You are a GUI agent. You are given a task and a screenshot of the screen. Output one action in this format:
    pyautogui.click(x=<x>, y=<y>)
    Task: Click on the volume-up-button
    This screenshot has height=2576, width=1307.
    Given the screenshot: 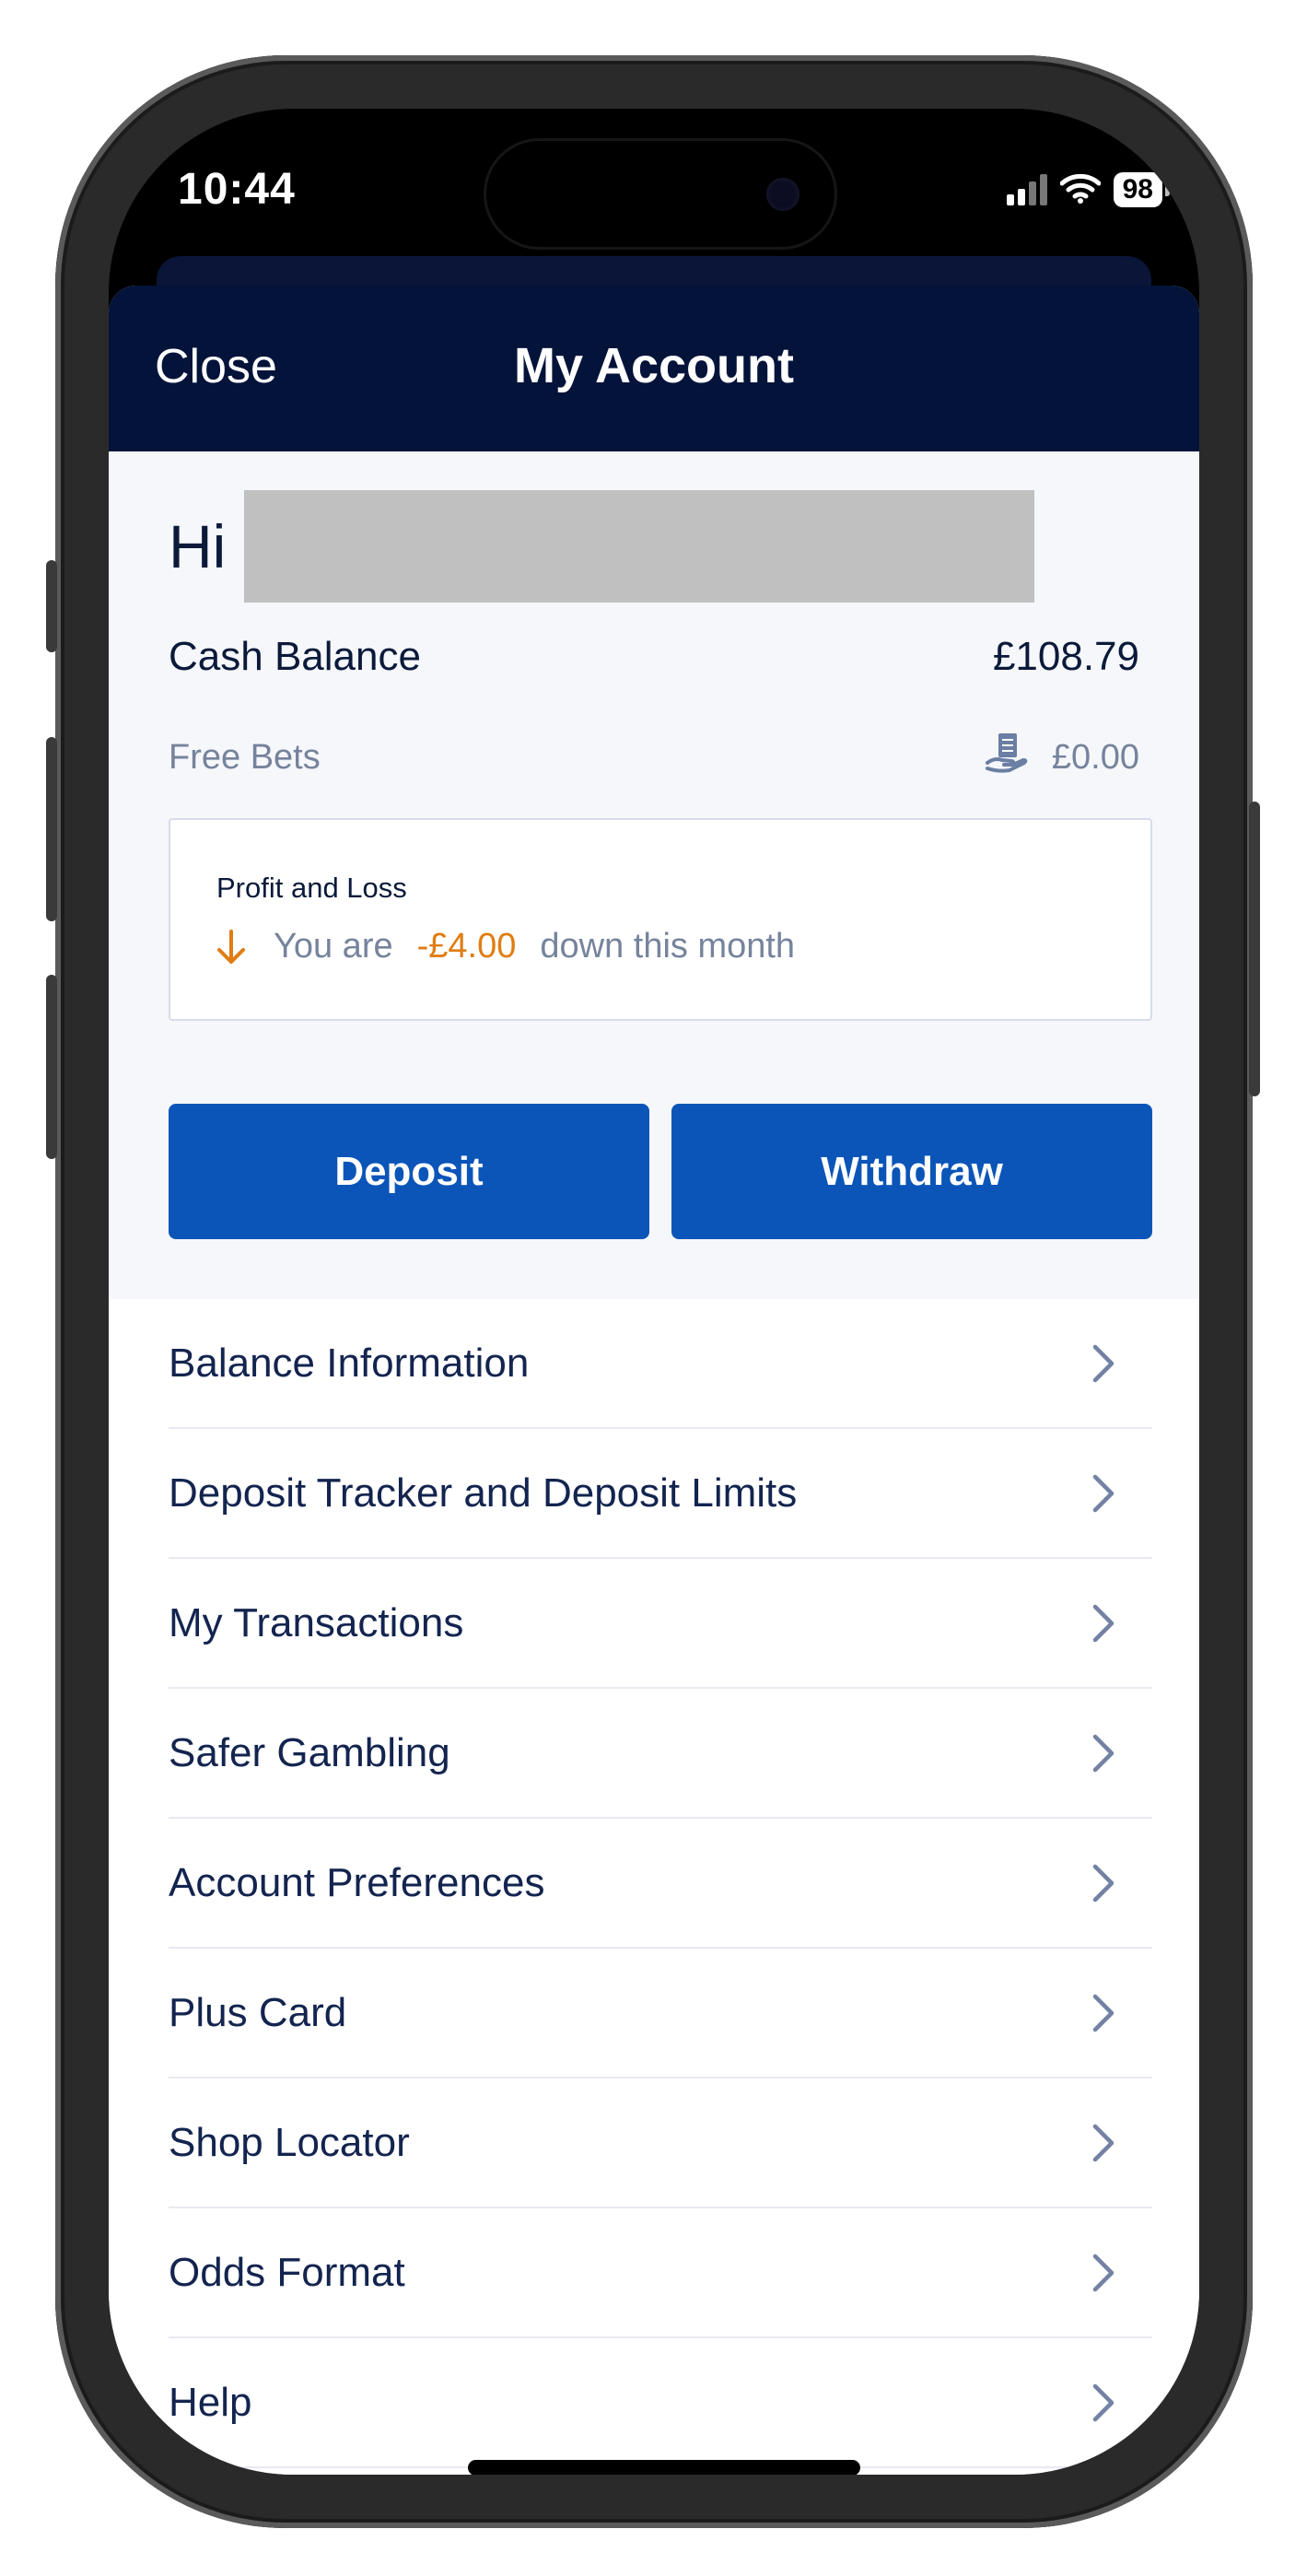 What is the action you would take?
    pyautogui.click(x=52, y=829)
    